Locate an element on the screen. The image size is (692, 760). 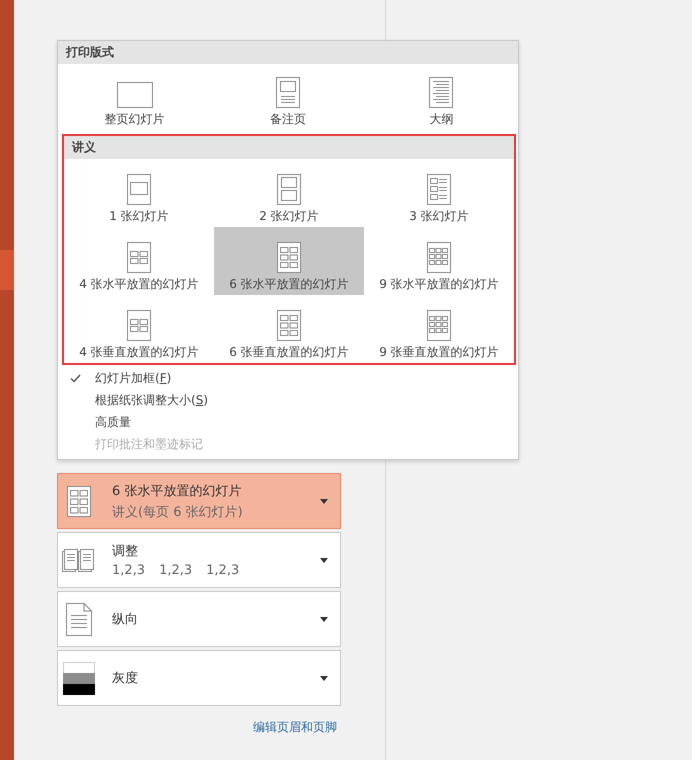
menu-item: 高质量 is located at coordinates (288, 422).